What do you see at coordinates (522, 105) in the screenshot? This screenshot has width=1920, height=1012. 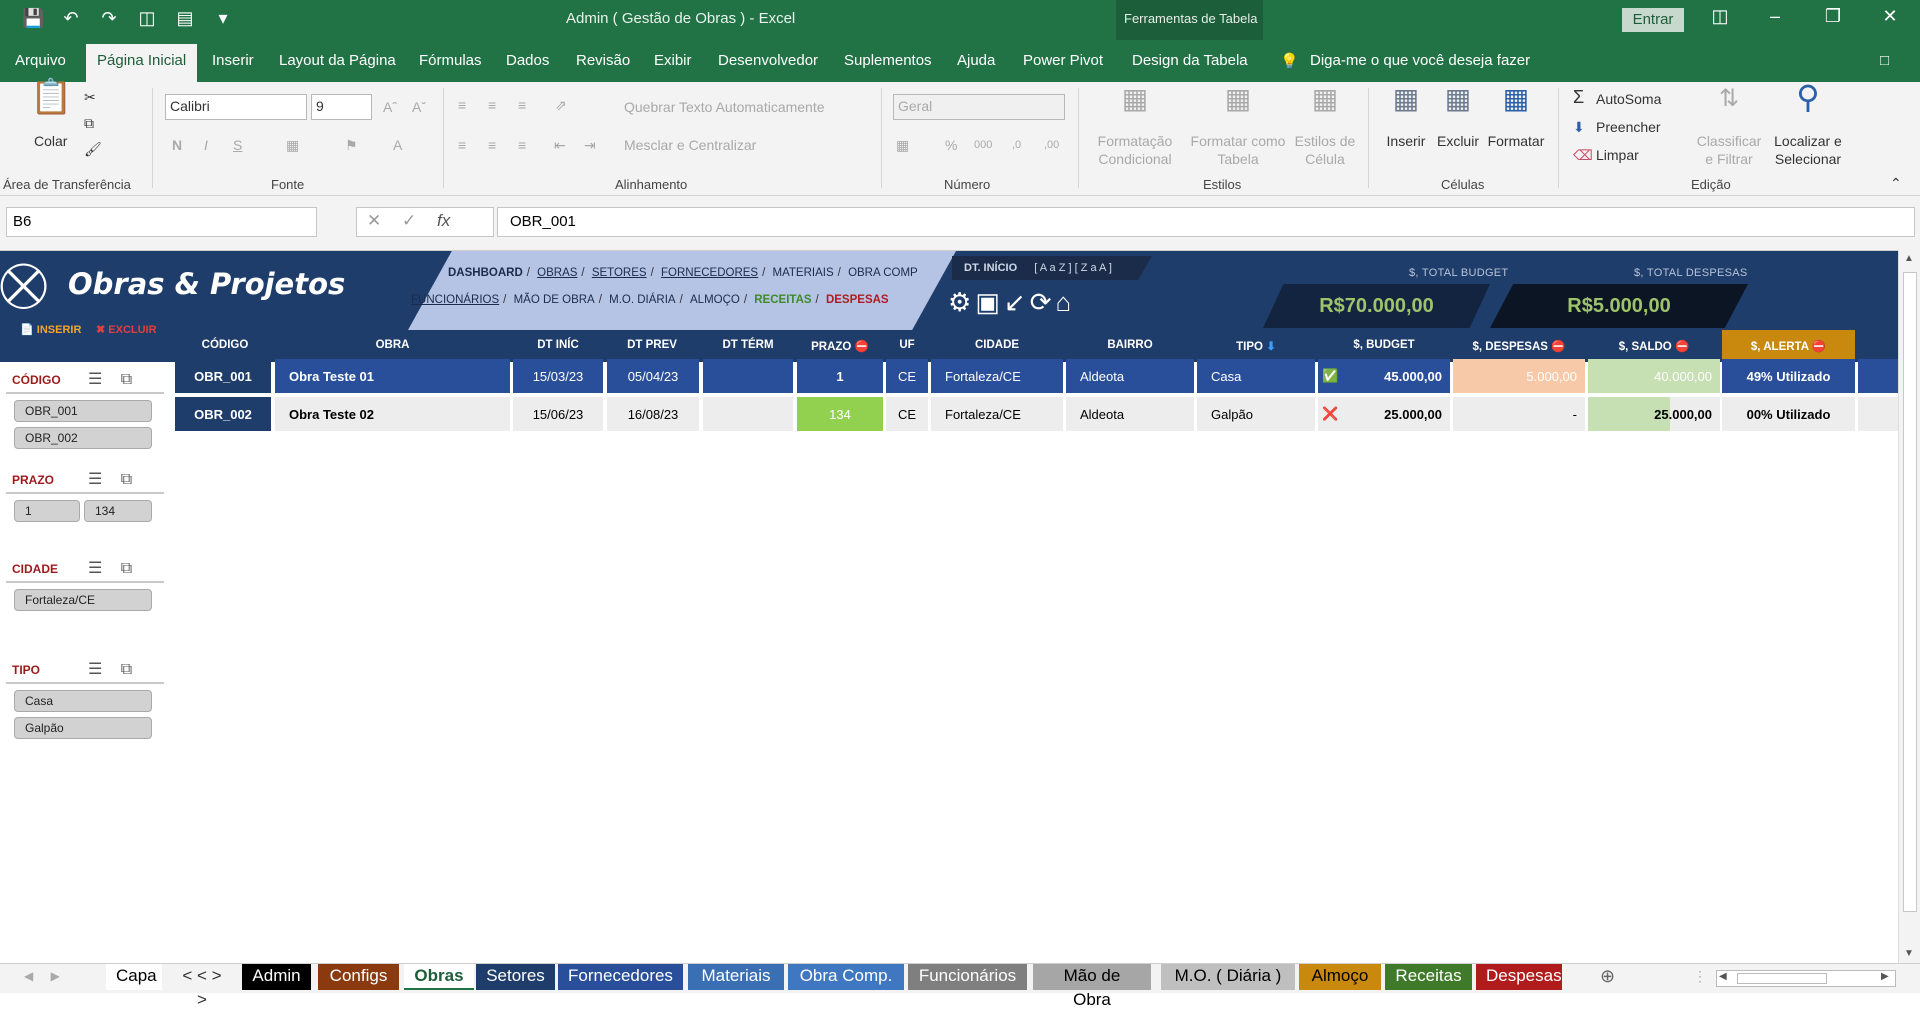 I see `align-bottom-icon: ≡` at bounding box center [522, 105].